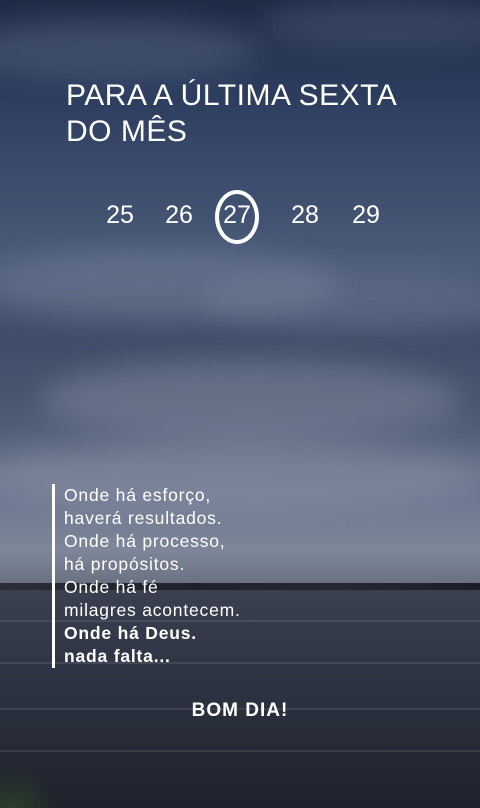 The width and height of the screenshot is (480, 808). Describe the element at coordinates (366, 215) in the screenshot. I see `date-29: 29` at that location.